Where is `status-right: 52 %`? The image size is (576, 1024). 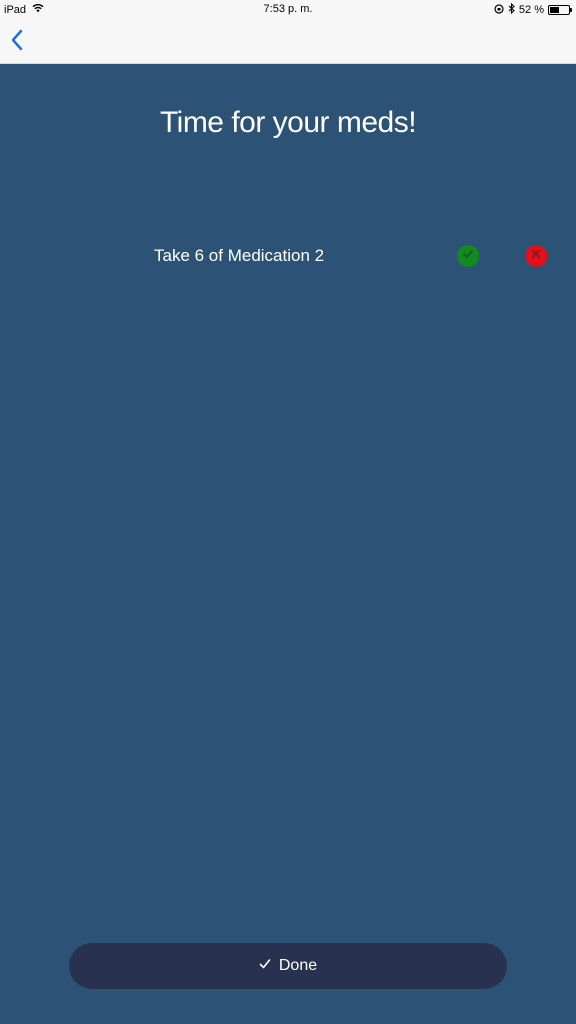 status-right: 52 % is located at coordinates (533, 9).